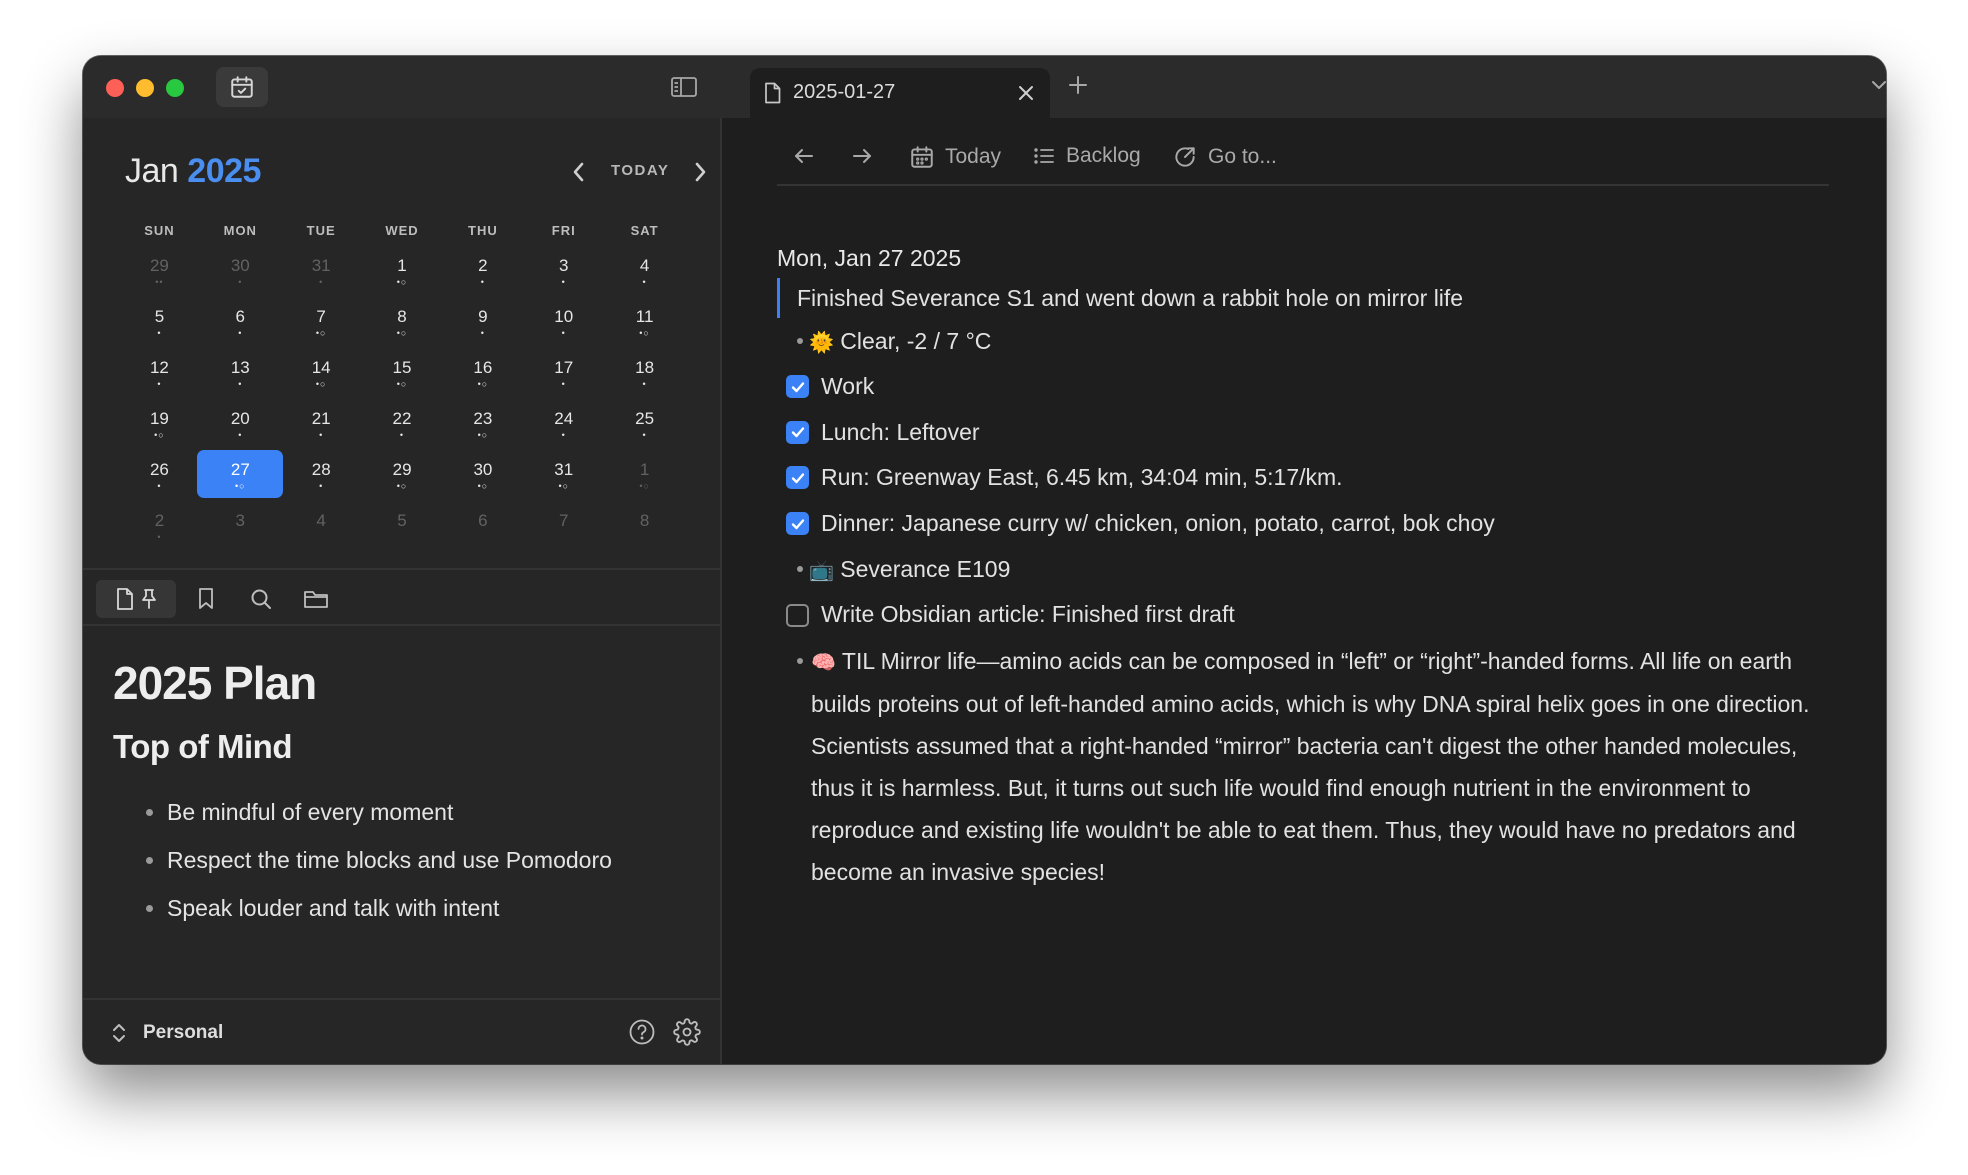 This screenshot has height=1175, width=1968. I want to click on calendar-day: 19 •○, so click(159, 423).